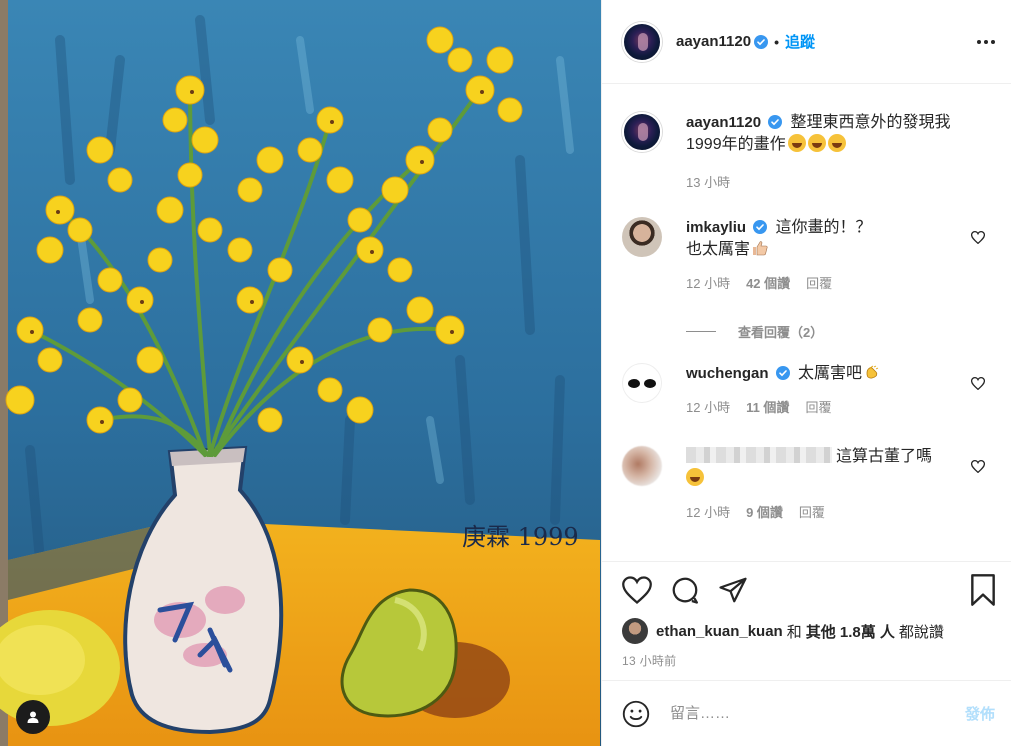 This screenshot has width=1011, height=746. Describe the element at coordinates (695, 477) in the screenshot. I see `grinning-emoji-icon` at that location.